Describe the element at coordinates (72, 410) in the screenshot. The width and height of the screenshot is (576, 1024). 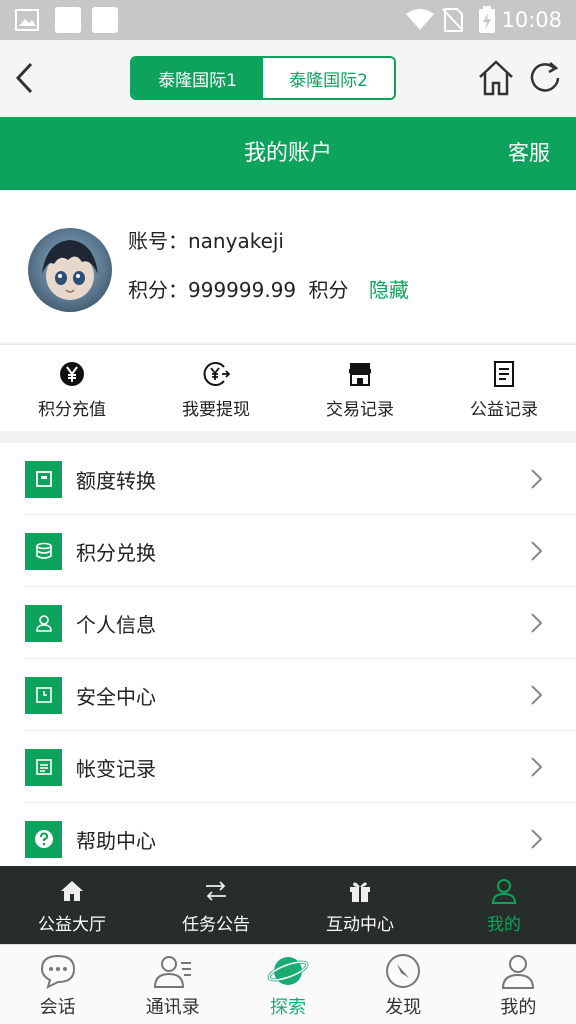
I see `quick-action-label: 积分充值` at that location.